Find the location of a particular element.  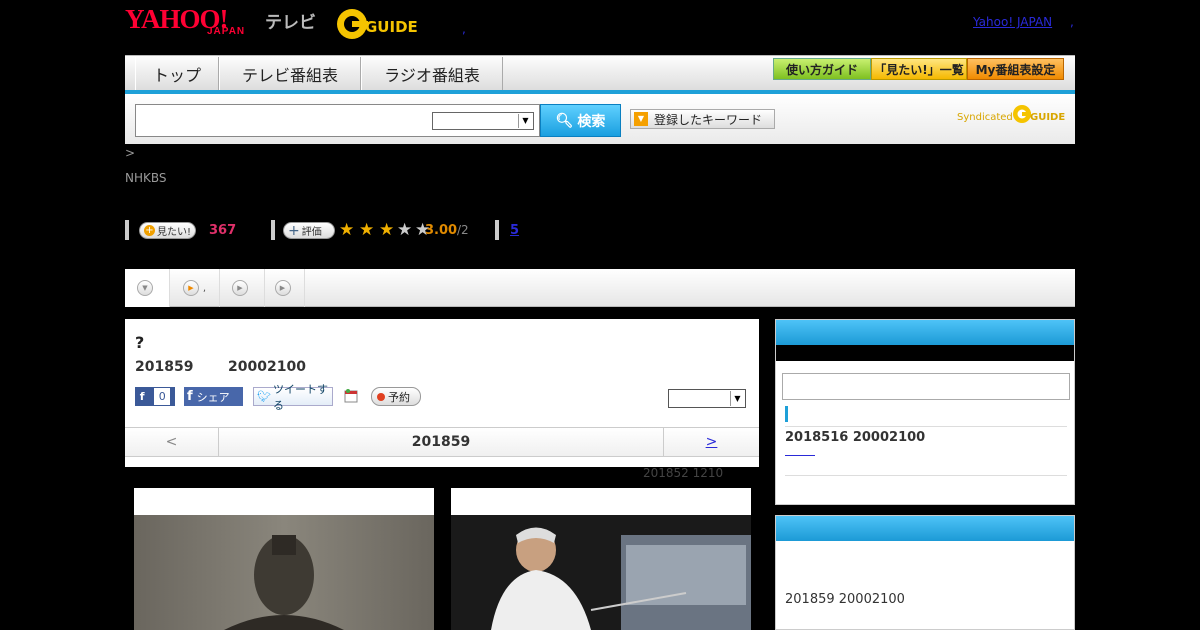

tab-info: ▼ is located at coordinates (147, 288).